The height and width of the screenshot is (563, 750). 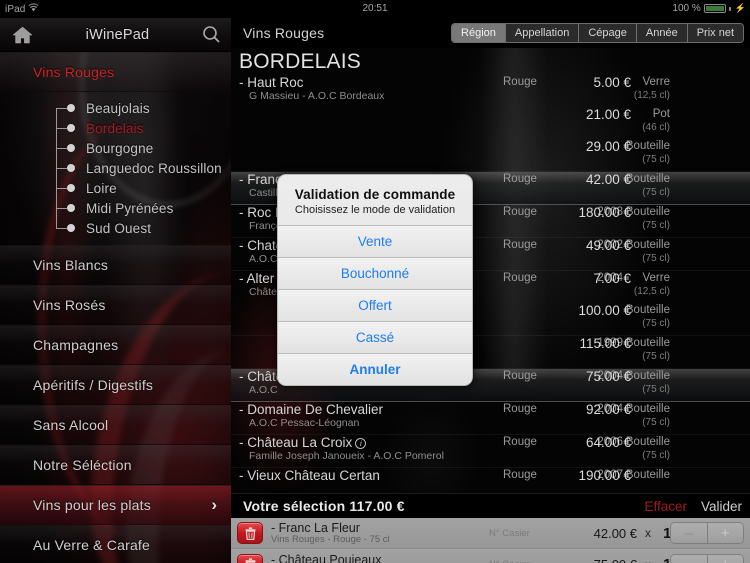 I want to click on battery-percent: 100 %, so click(x=686, y=8).